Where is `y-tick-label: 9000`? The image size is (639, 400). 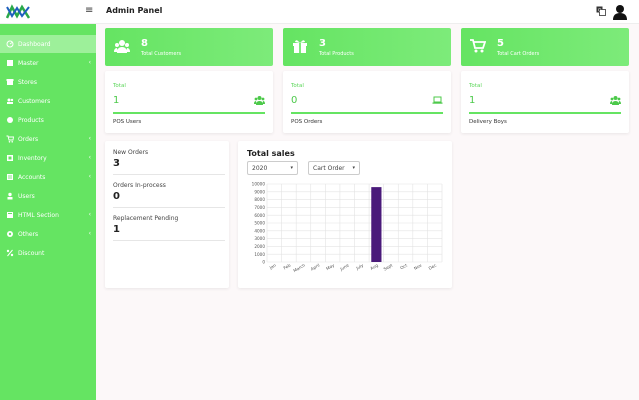
y-tick-label: 9000 is located at coordinates (259, 191).